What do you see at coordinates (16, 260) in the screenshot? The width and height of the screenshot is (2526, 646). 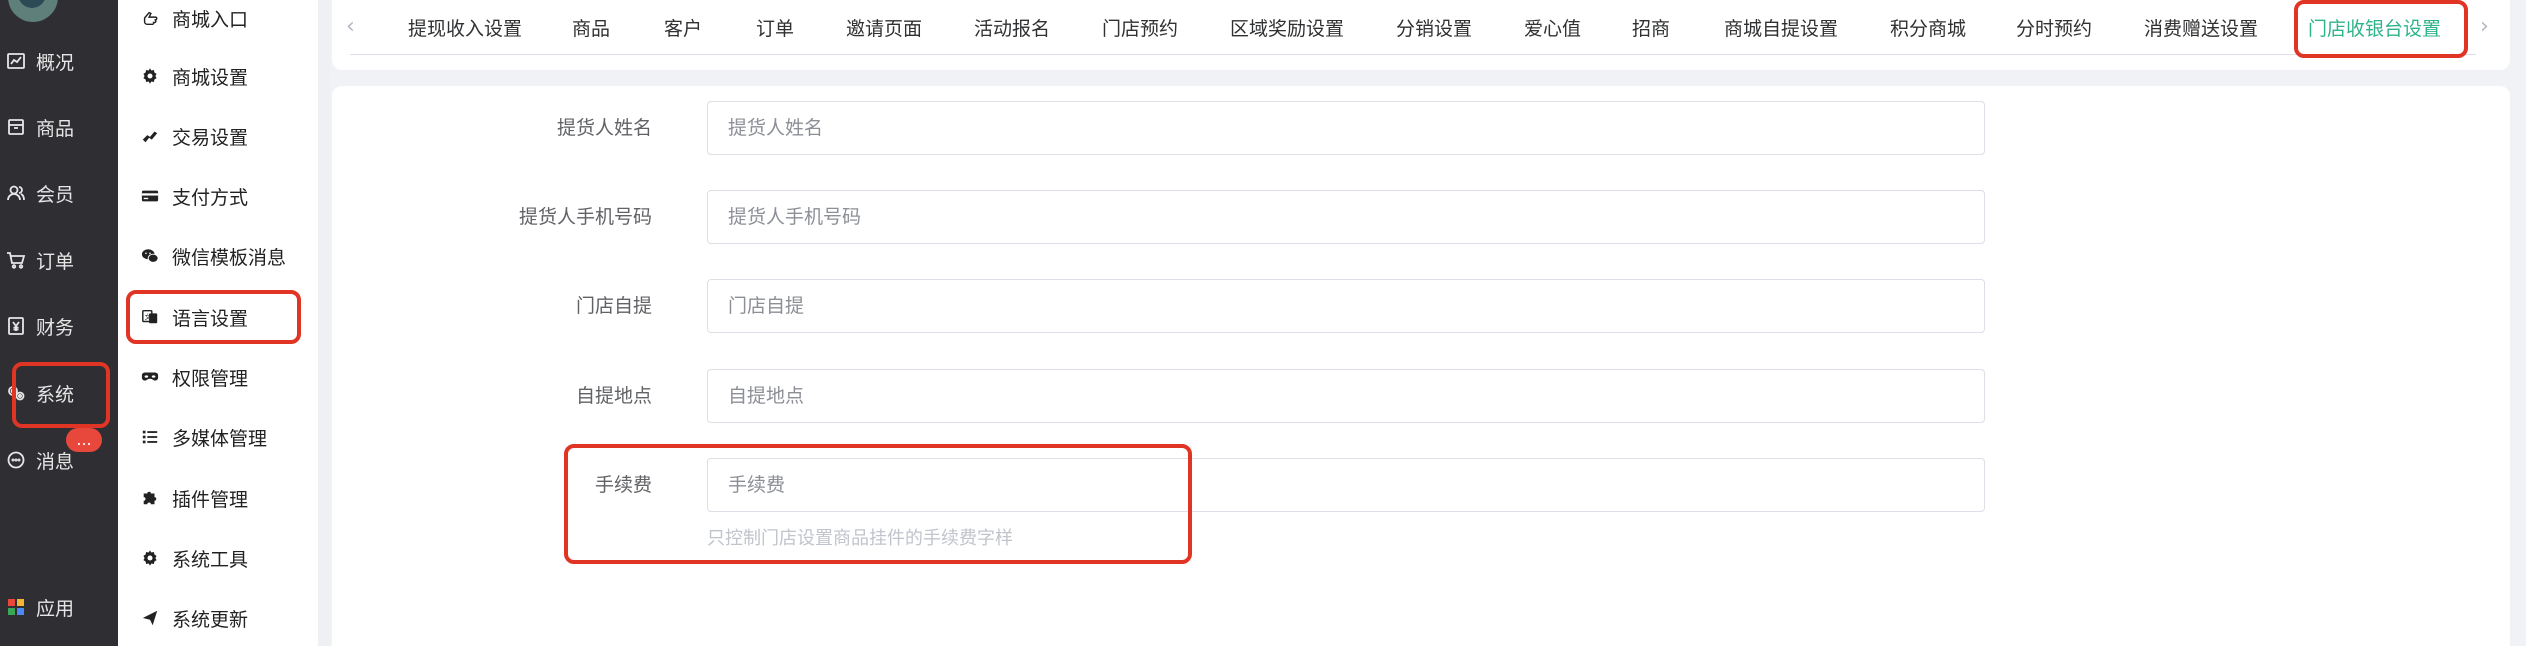 I see `cart-icon` at bounding box center [16, 260].